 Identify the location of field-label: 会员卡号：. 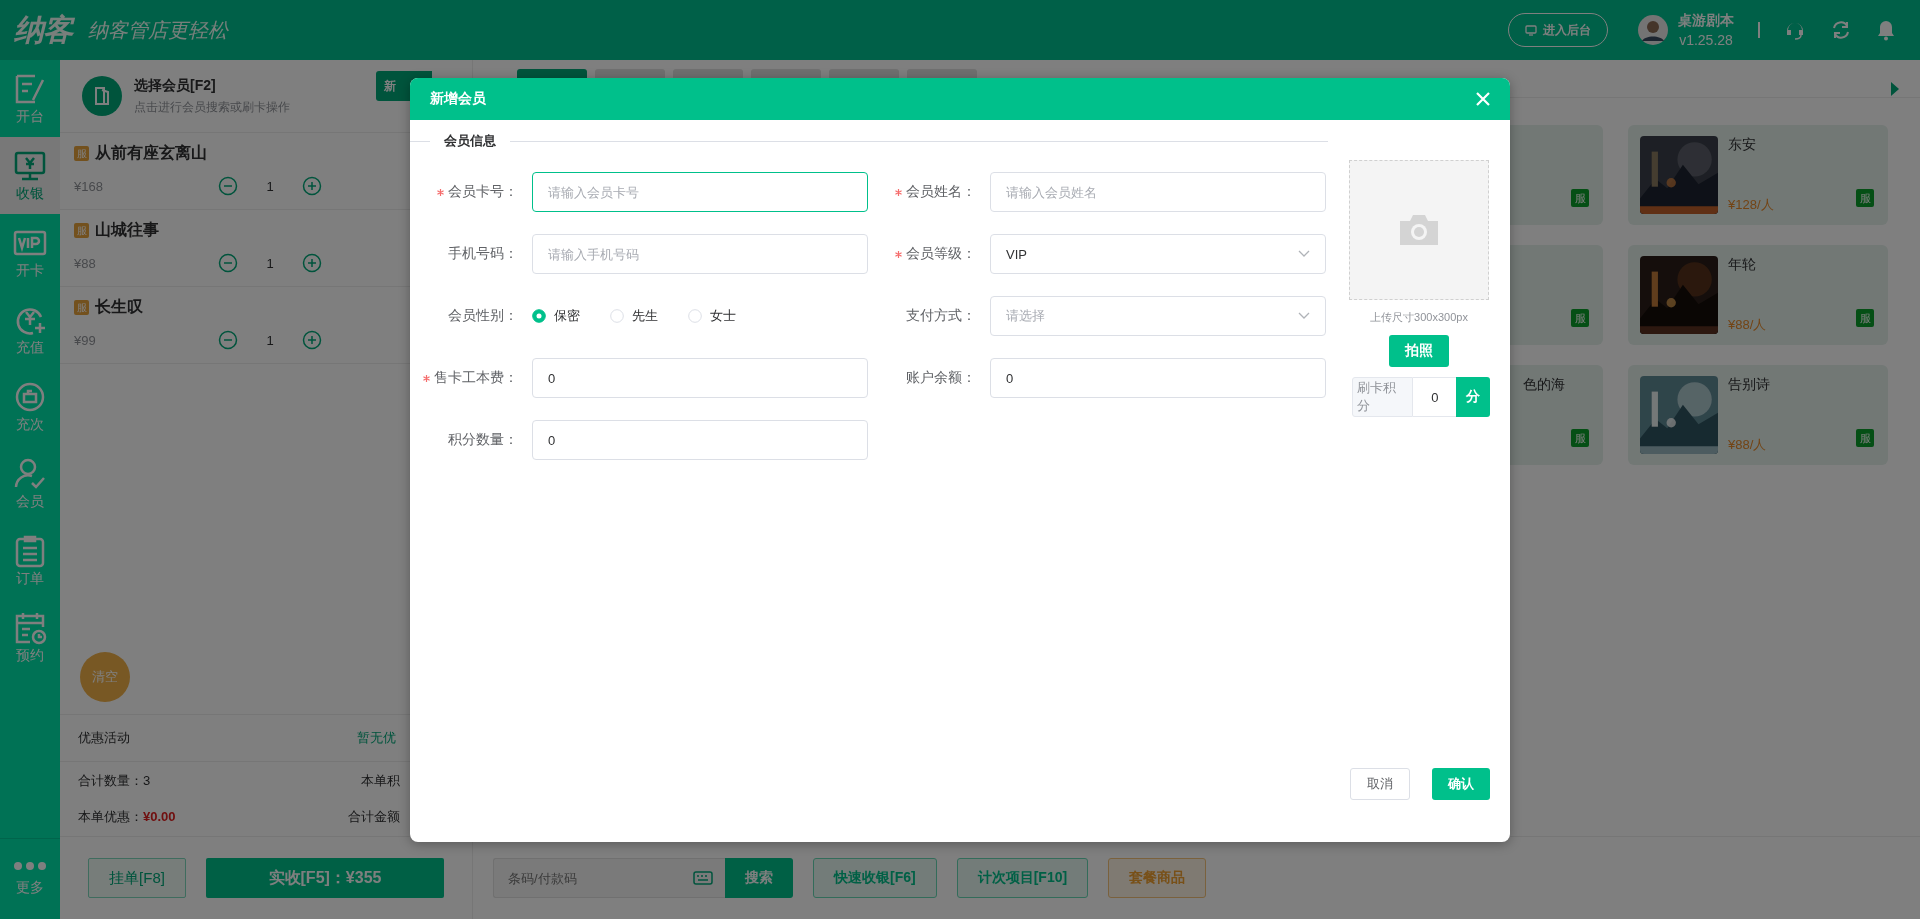
(483, 192).